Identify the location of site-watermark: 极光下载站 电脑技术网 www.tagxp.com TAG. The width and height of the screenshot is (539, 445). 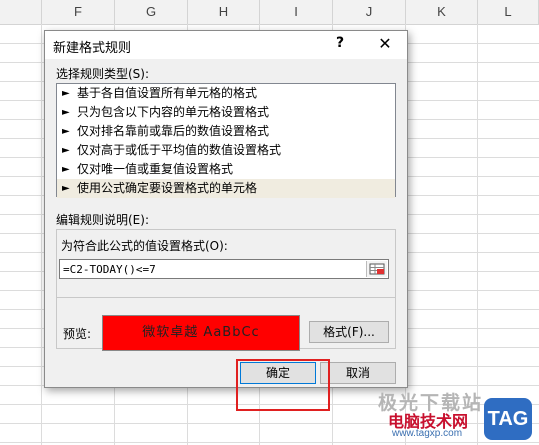
(451, 415).